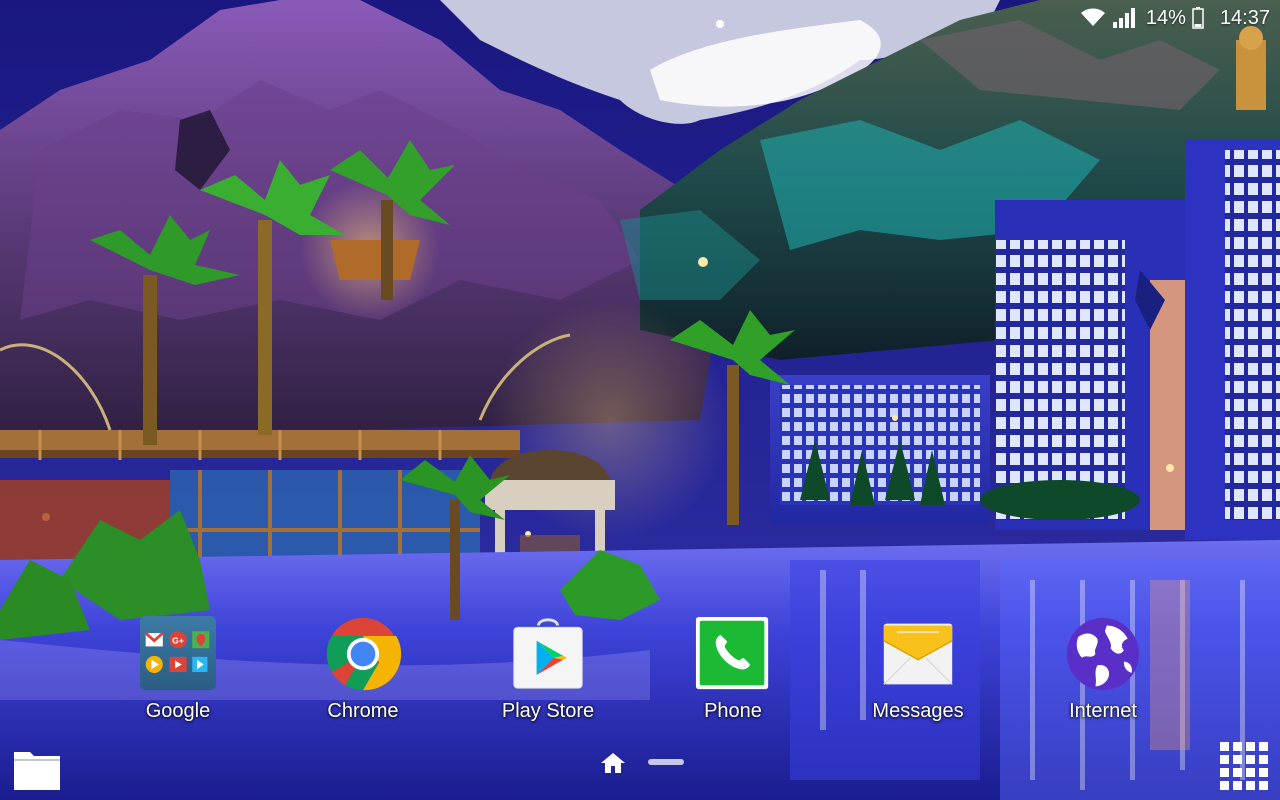 The height and width of the screenshot is (800, 1280). What do you see at coordinates (178, 711) in the screenshot?
I see `app-label: Google` at bounding box center [178, 711].